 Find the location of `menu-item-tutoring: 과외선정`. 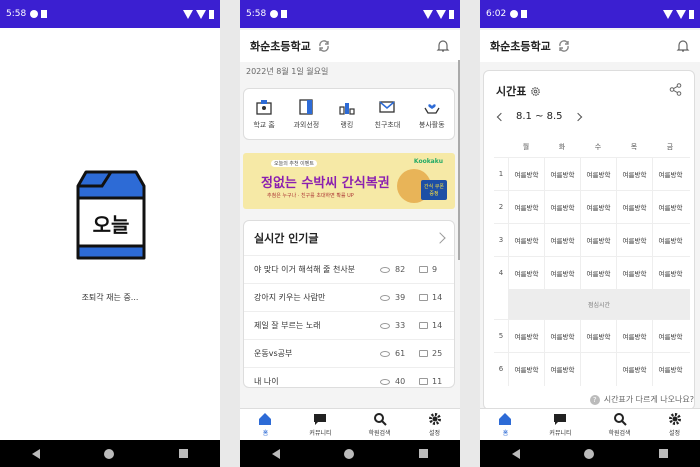

menu-item-tutoring: 과외선정 is located at coordinates (306, 114).